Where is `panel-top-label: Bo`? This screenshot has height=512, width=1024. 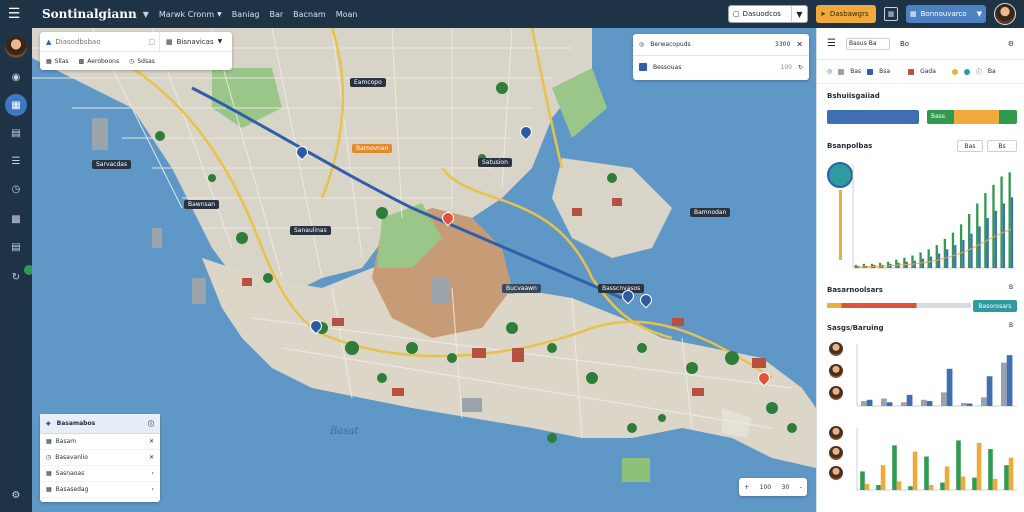
panel-top-label: Bo is located at coordinates (904, 43).